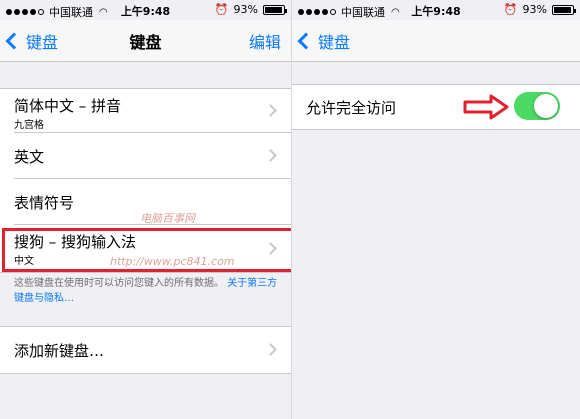 This screenshot has height=419, width=580. I want to click on keyboard-label: 简体中文 – 拼音, so click(68, 106).